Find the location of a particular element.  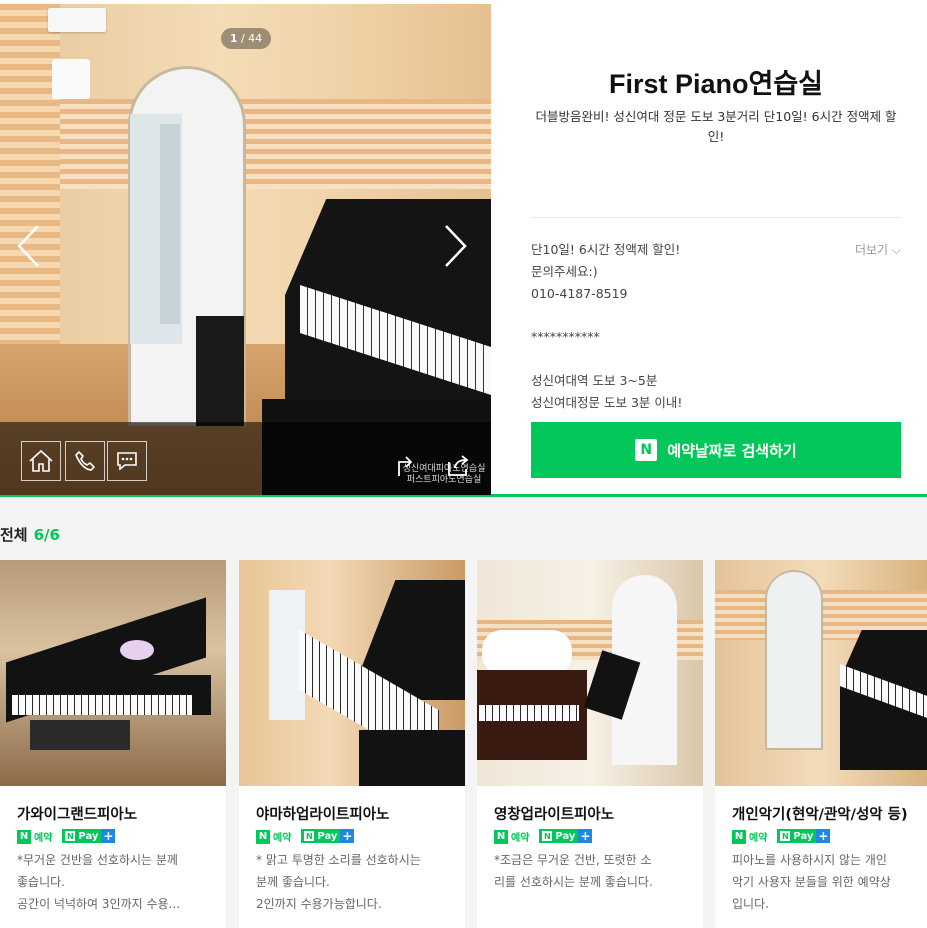

naver-calendar-icon: N is located at coordinates (646, 450).